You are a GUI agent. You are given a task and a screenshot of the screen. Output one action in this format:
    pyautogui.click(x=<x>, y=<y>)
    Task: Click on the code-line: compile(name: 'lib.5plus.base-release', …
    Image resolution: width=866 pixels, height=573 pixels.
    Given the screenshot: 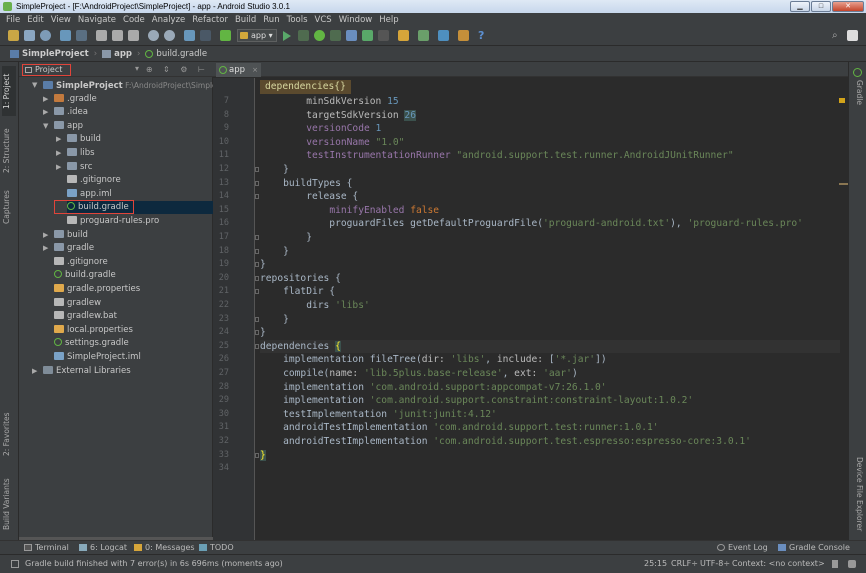 What is the action you would take?
    pyautogui.click(x=419, y=374)
    